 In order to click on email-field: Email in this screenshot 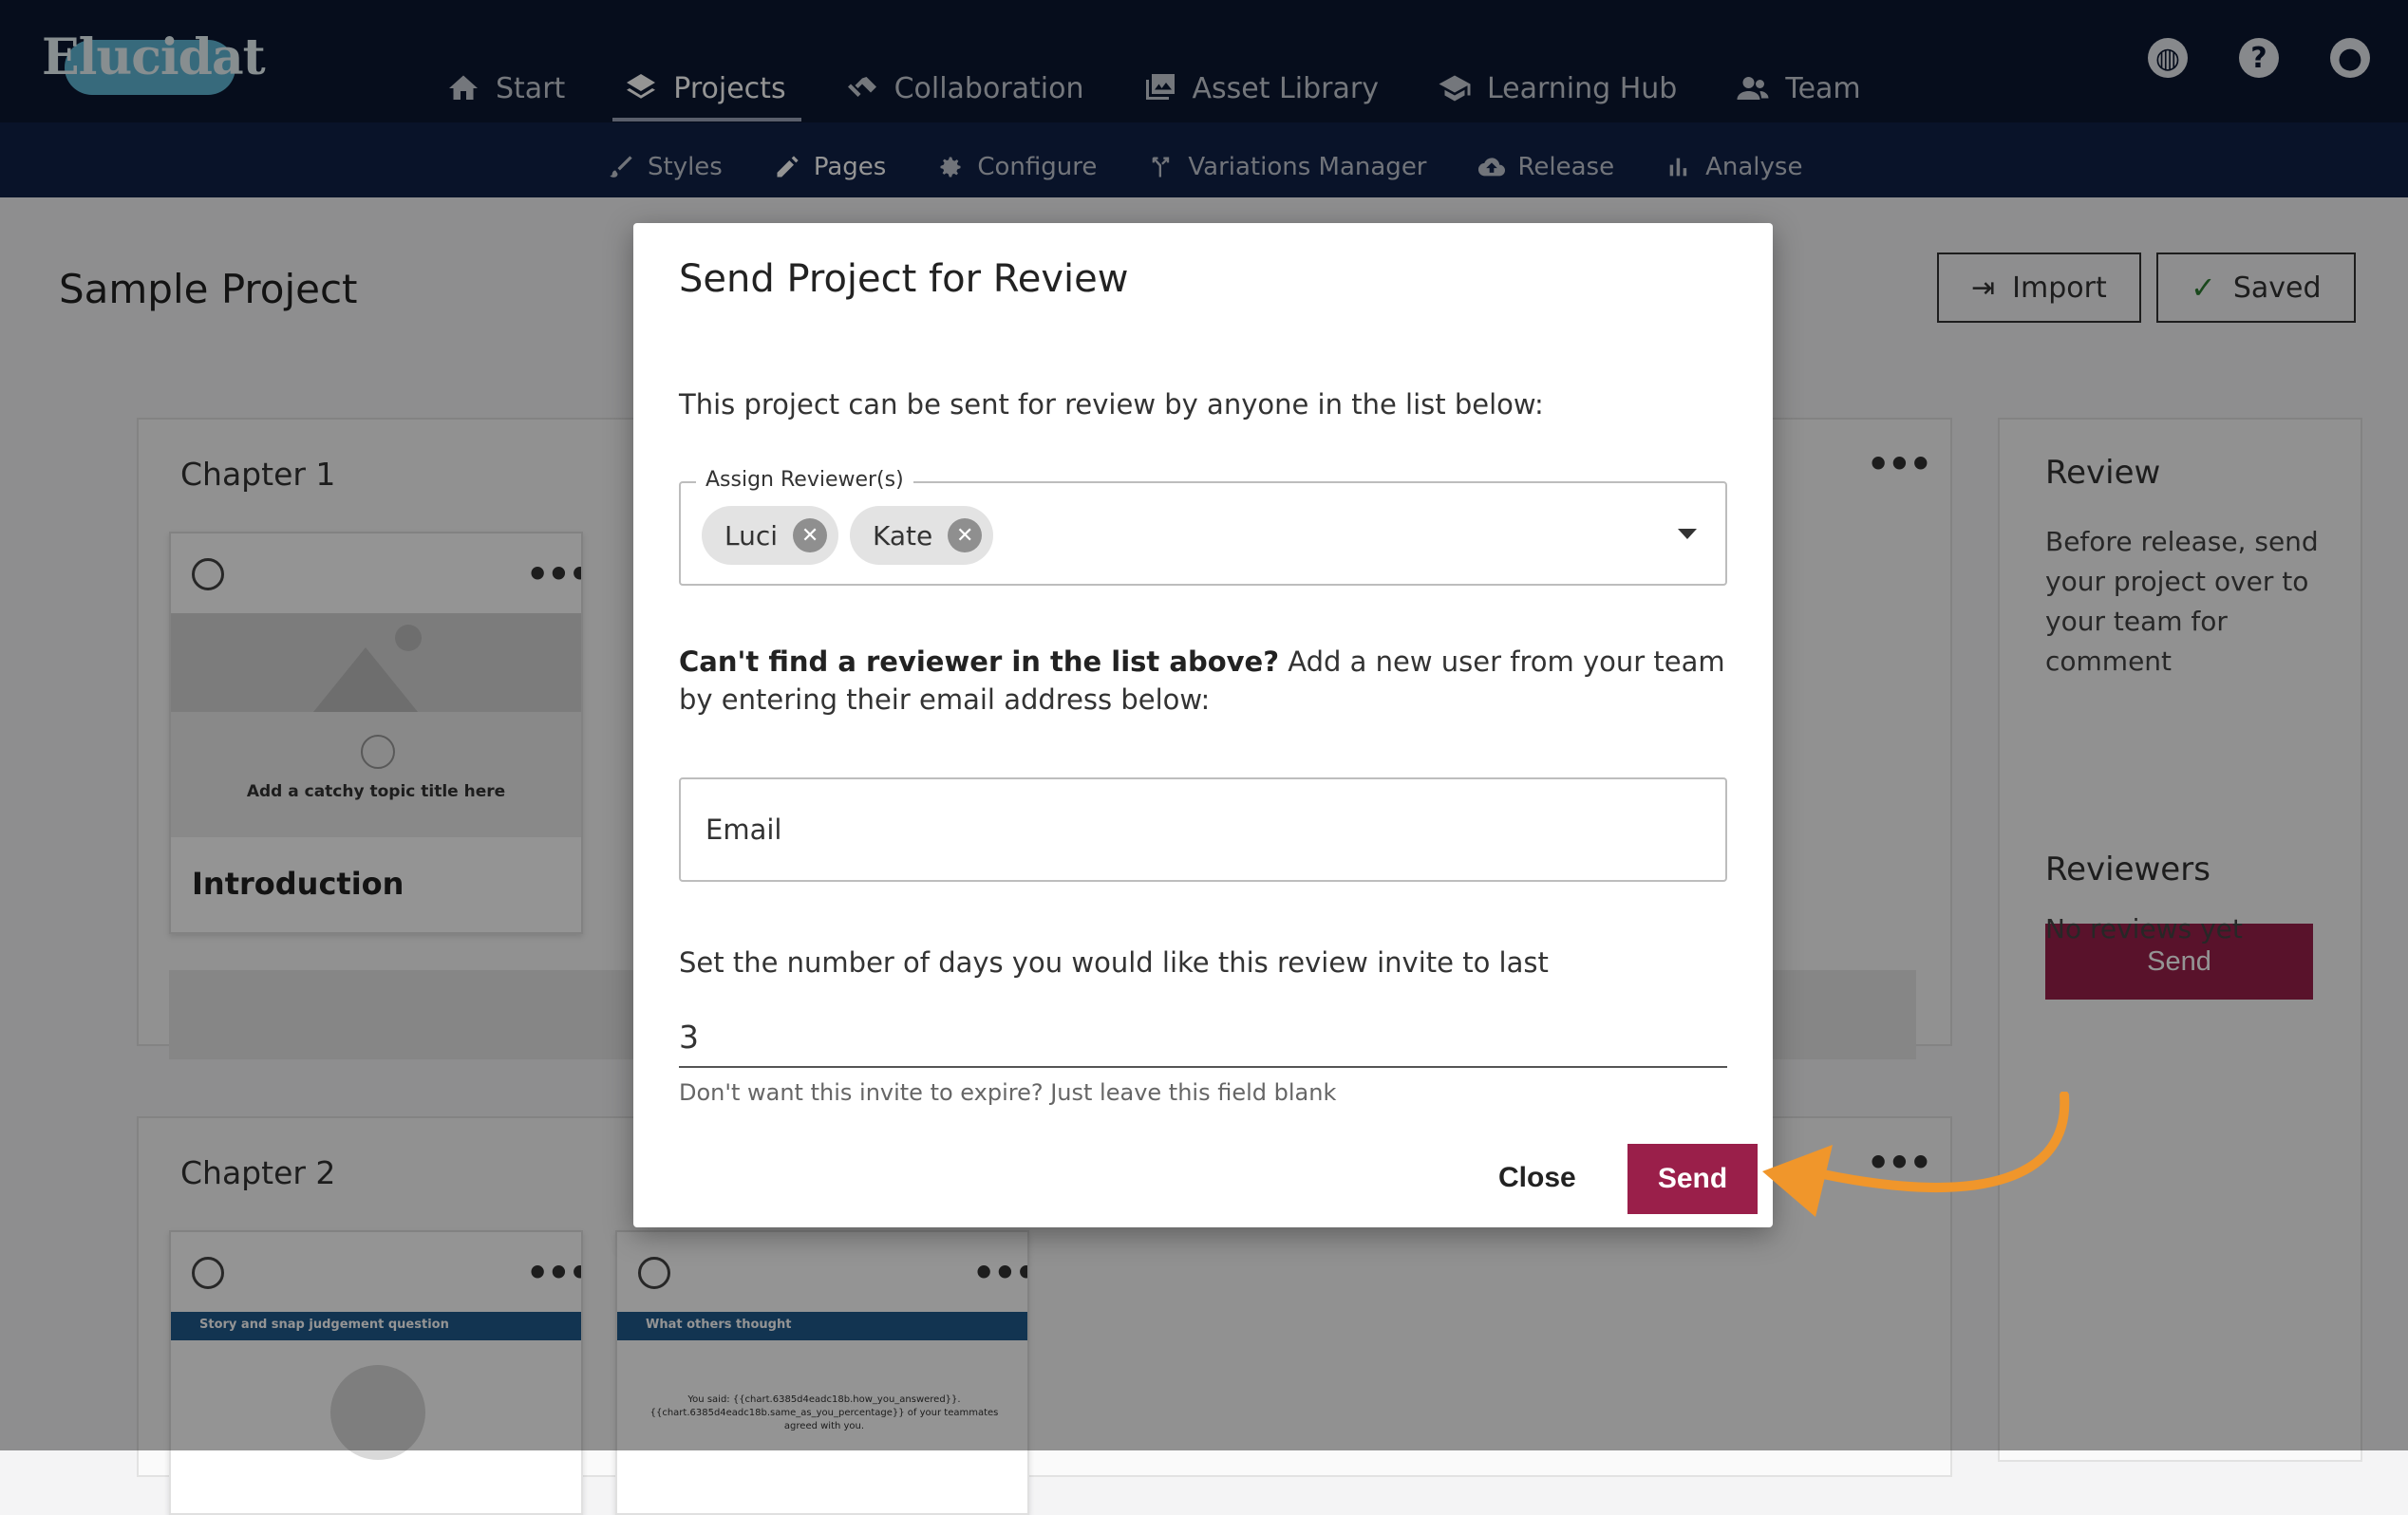, I will do `click(1203, 829)`.